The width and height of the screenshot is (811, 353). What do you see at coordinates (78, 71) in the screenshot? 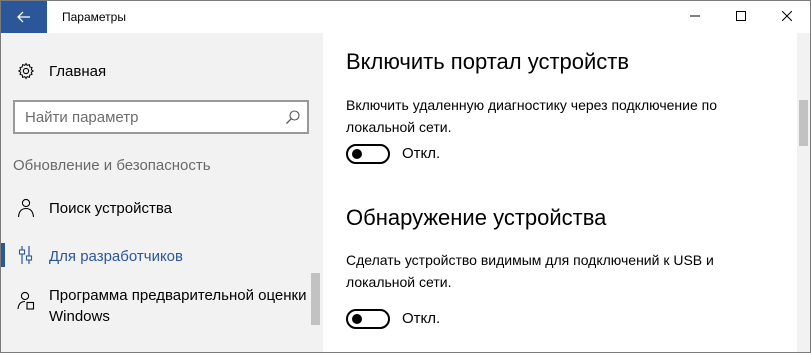
I see `sidebar-item-label: Главная` at bounding box center [78, 71].